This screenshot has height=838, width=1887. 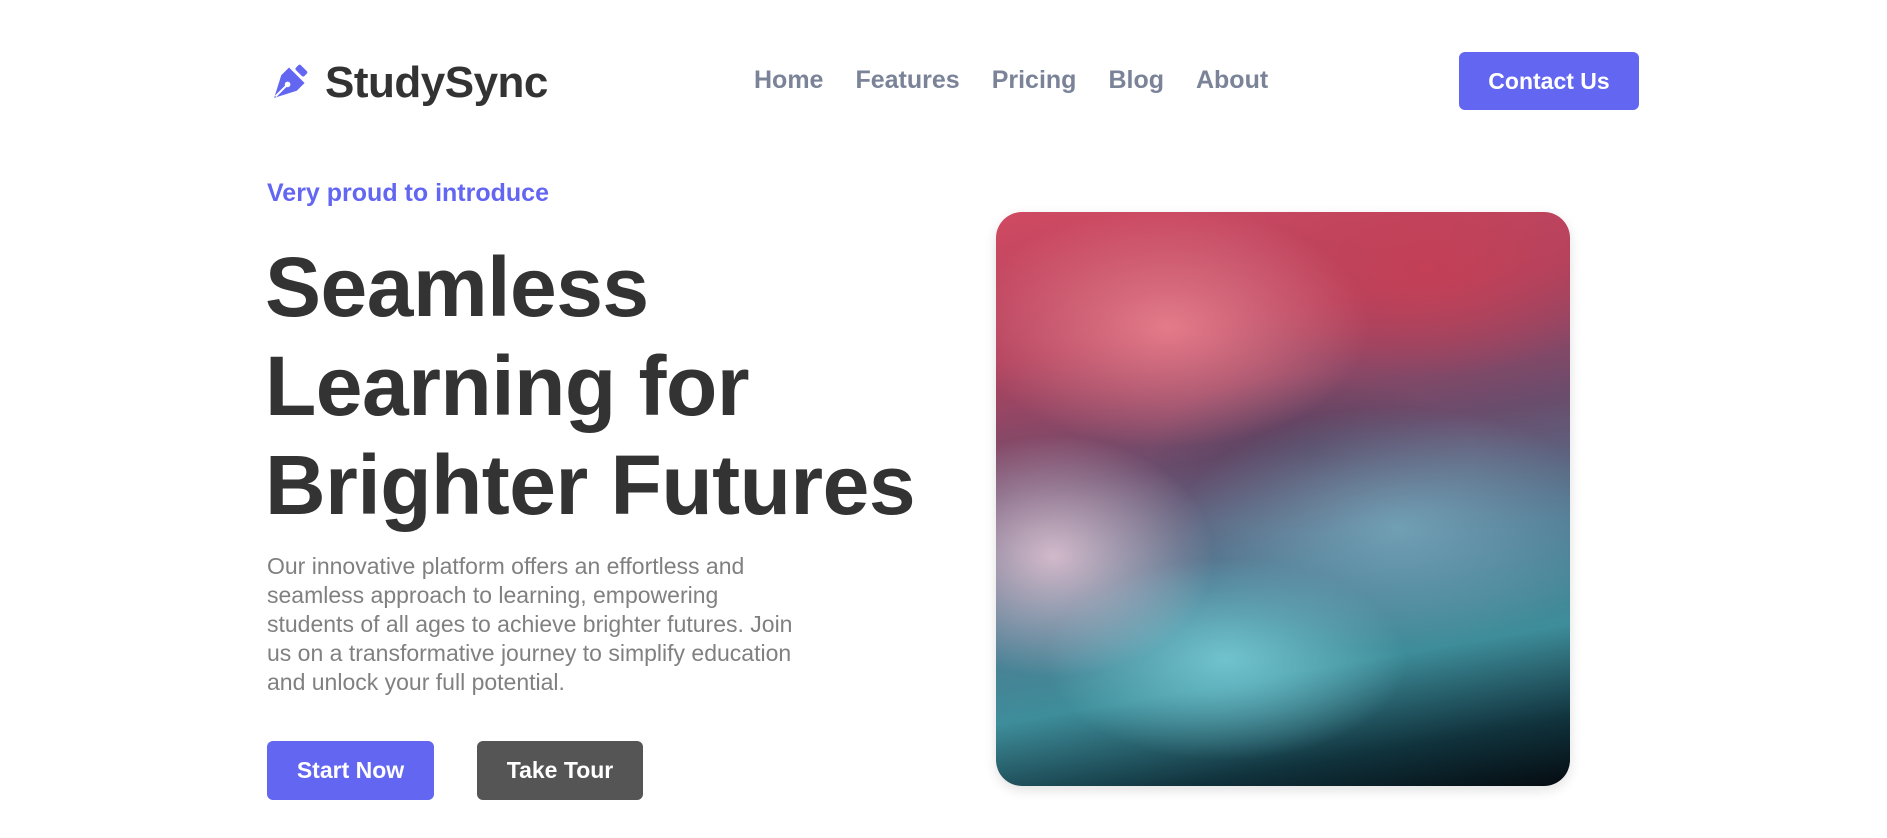 I want to click on brand-logo: StudySync, so click(x=407, y=83).